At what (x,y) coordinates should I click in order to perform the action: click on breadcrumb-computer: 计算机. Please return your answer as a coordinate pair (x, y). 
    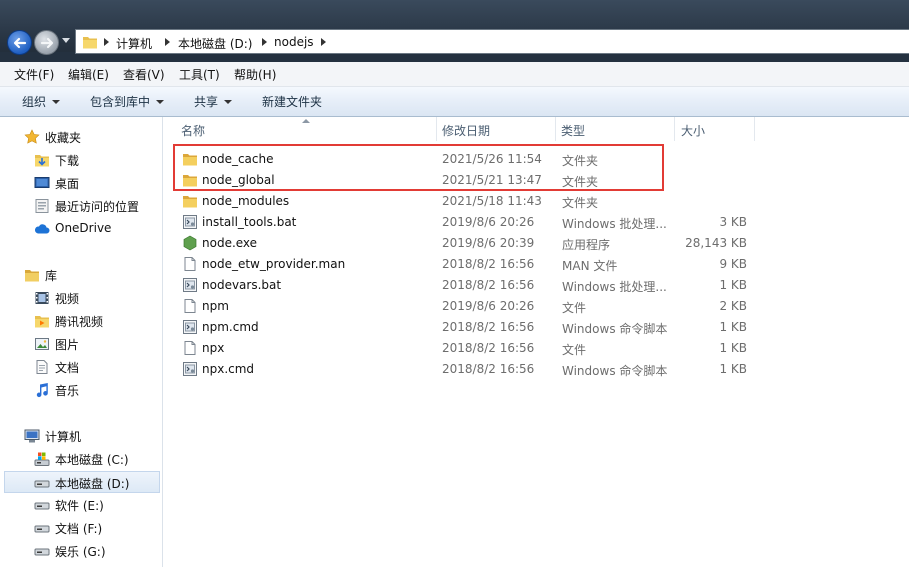
    Looking at the image, I should click on (134, 43).